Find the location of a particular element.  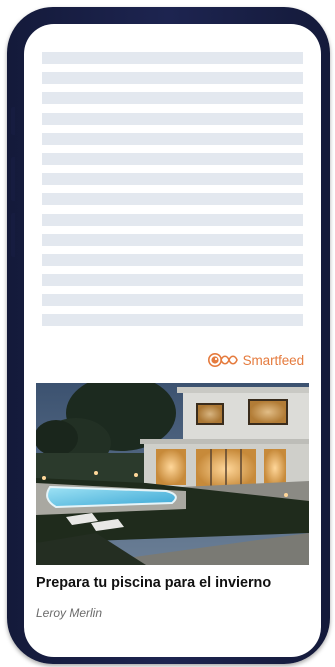

smartfeed-logo-icon is located at coordinates (222, 360).